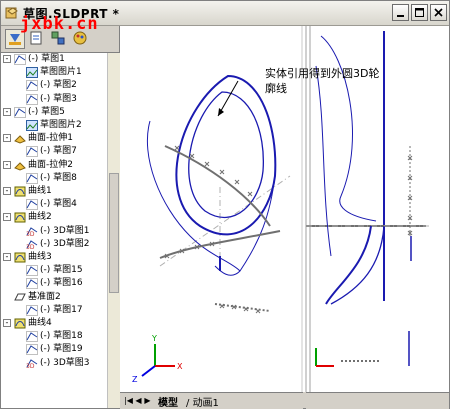 This screenshot has height=409, width=450. Describe the element at coordinates (65, 230) in the screenshot. I see `tree-item-label: (-) 3D草图1` at that location.